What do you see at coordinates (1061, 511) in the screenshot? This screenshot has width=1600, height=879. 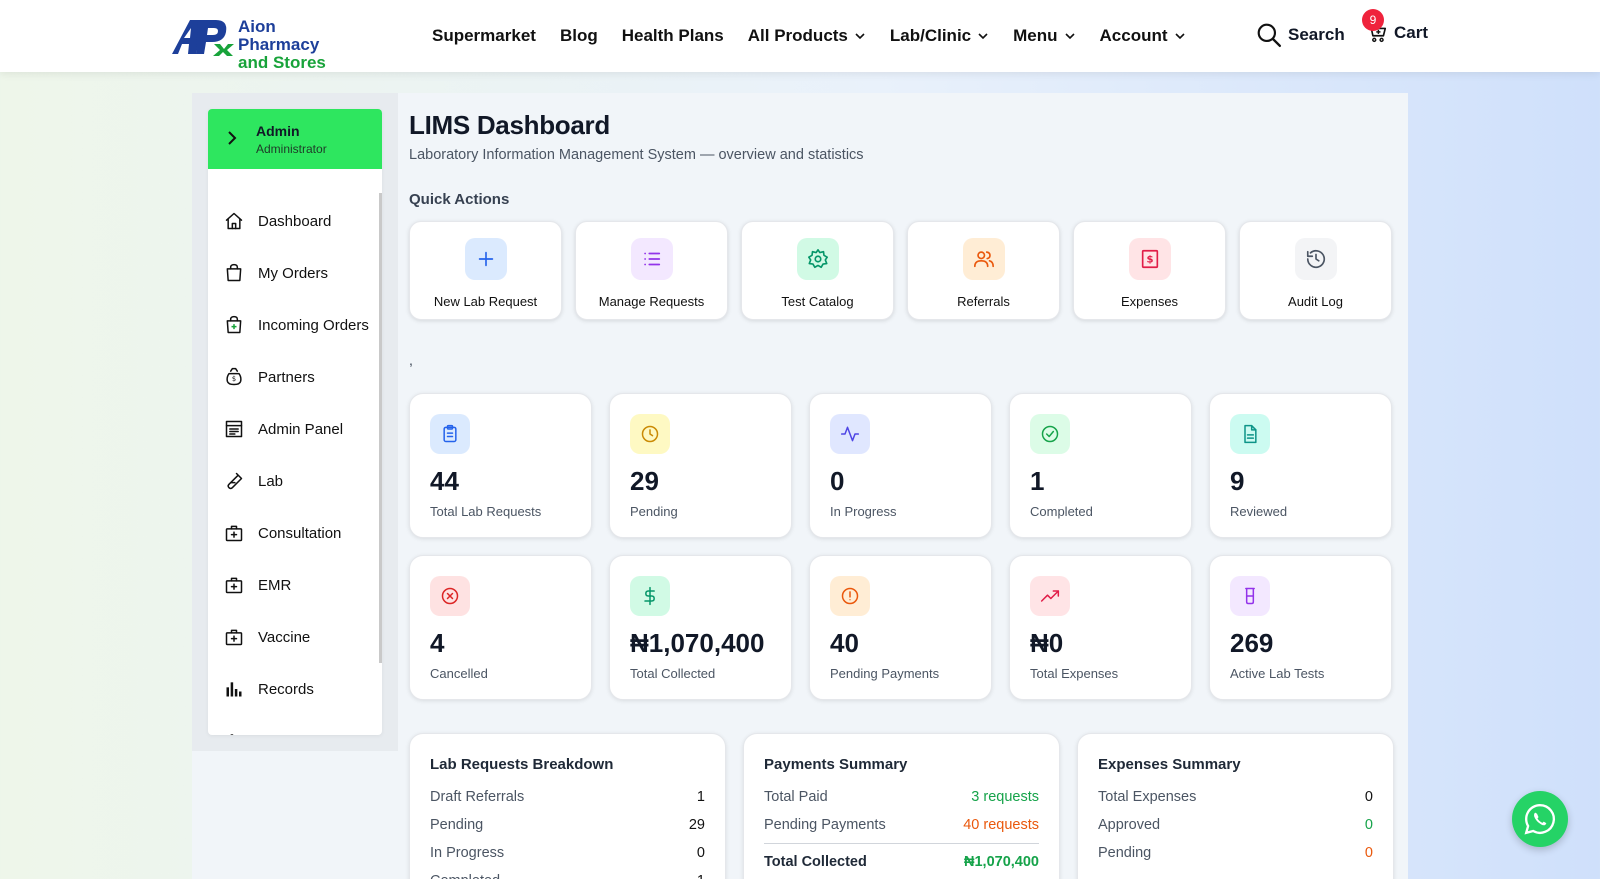 I see `stat-label: Completed` at bounding box center [1061, 511].